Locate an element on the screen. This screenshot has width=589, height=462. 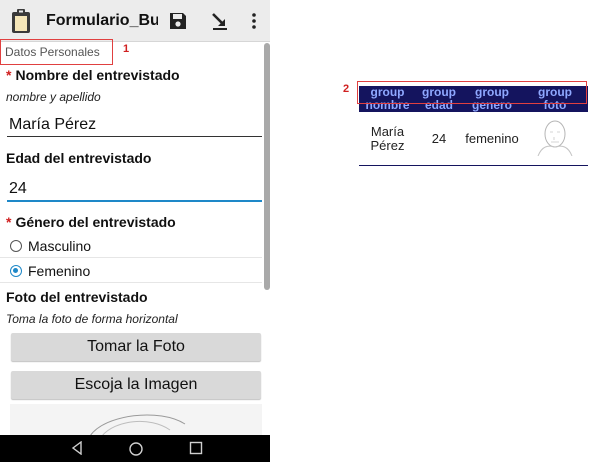
back-icon is located at coordinates (77, 448).